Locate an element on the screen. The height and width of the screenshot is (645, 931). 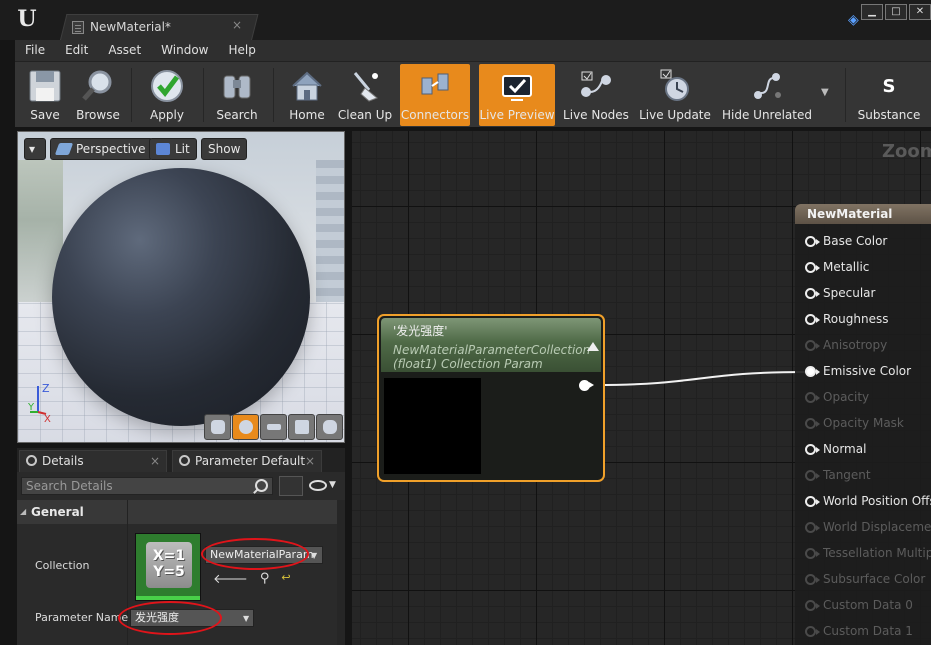
viewport-options-dropdown: ▾ is located at coordinates (35, 149).